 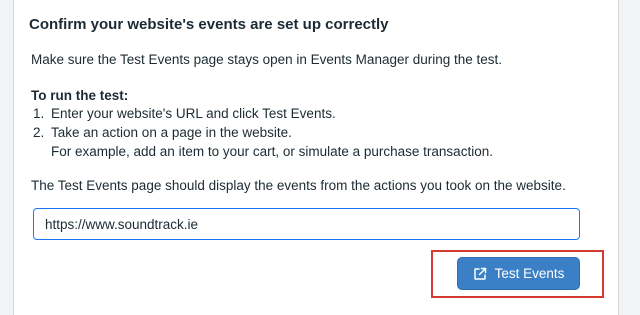 I want to click on test-events-label: Test Events, so click(x=529, y=273).